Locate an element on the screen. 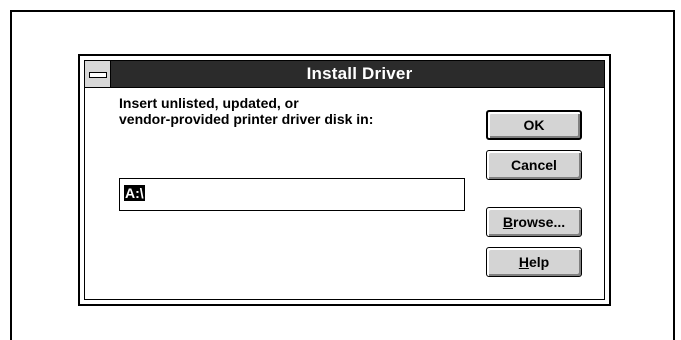 The height and width of the screenshot is (340, 681). driver-path-value: A:\ is located at coordinates (134, 193).